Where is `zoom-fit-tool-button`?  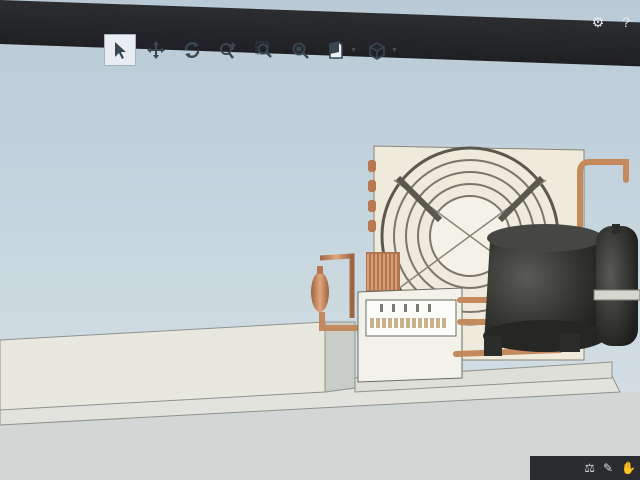 zoom-fit-tool-button is located at coordinates (300, 50).